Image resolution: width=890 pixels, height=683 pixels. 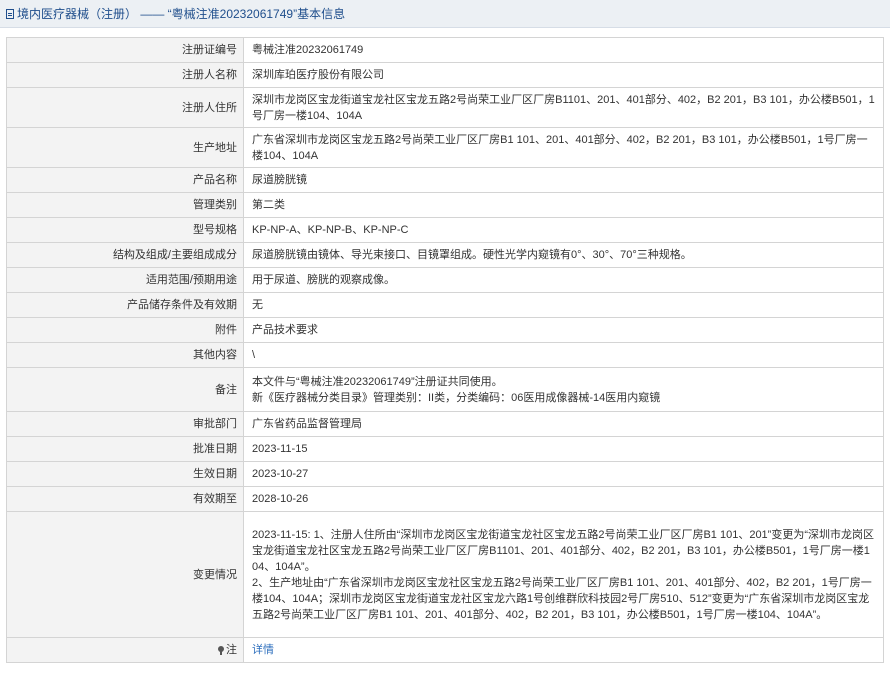 I want to click on row-label: 生产地址, so click(x=125, y=147).